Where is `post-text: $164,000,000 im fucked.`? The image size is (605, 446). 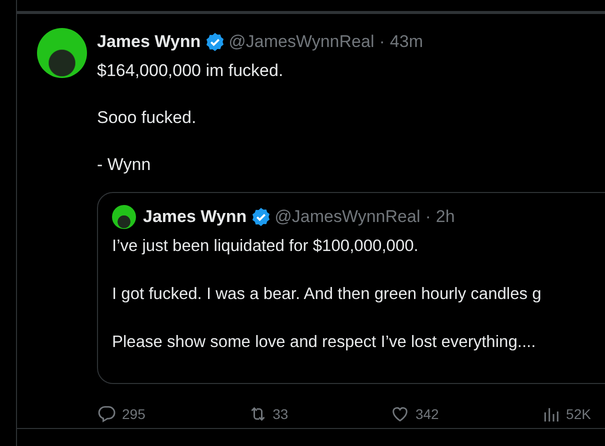
post-text: $164,000,000 im fucked. is located at coordinates (190, 71).